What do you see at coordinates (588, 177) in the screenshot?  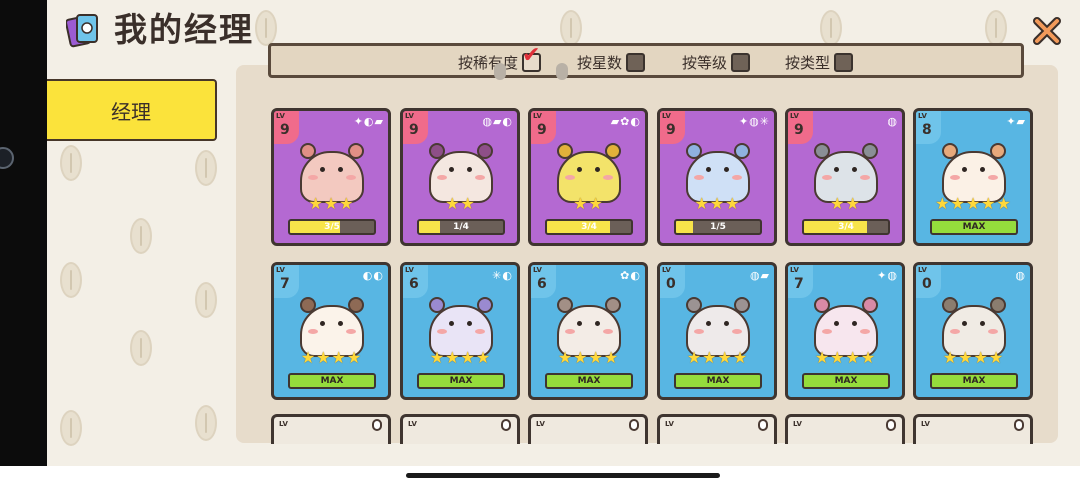 I see `manager-card: LV 9 ▰✿◐ ★ ★ 3/4` at bounding box center [588, 177].